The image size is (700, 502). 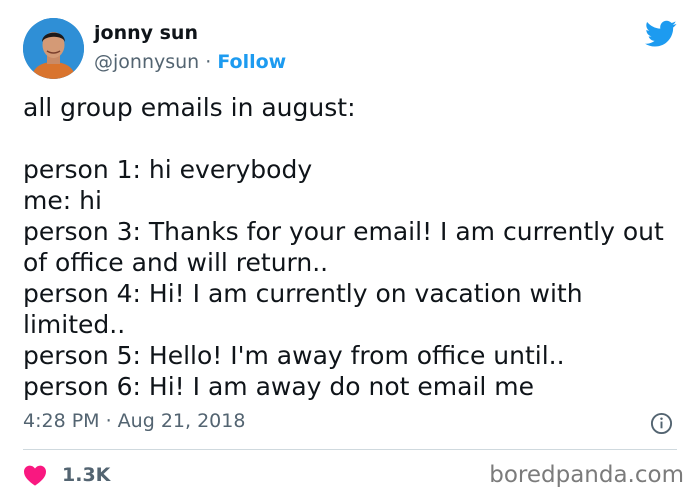 What do you see at coordinates (661, 423) in the screenshot?
I see `info-icon` at bounding box center [661, 423].